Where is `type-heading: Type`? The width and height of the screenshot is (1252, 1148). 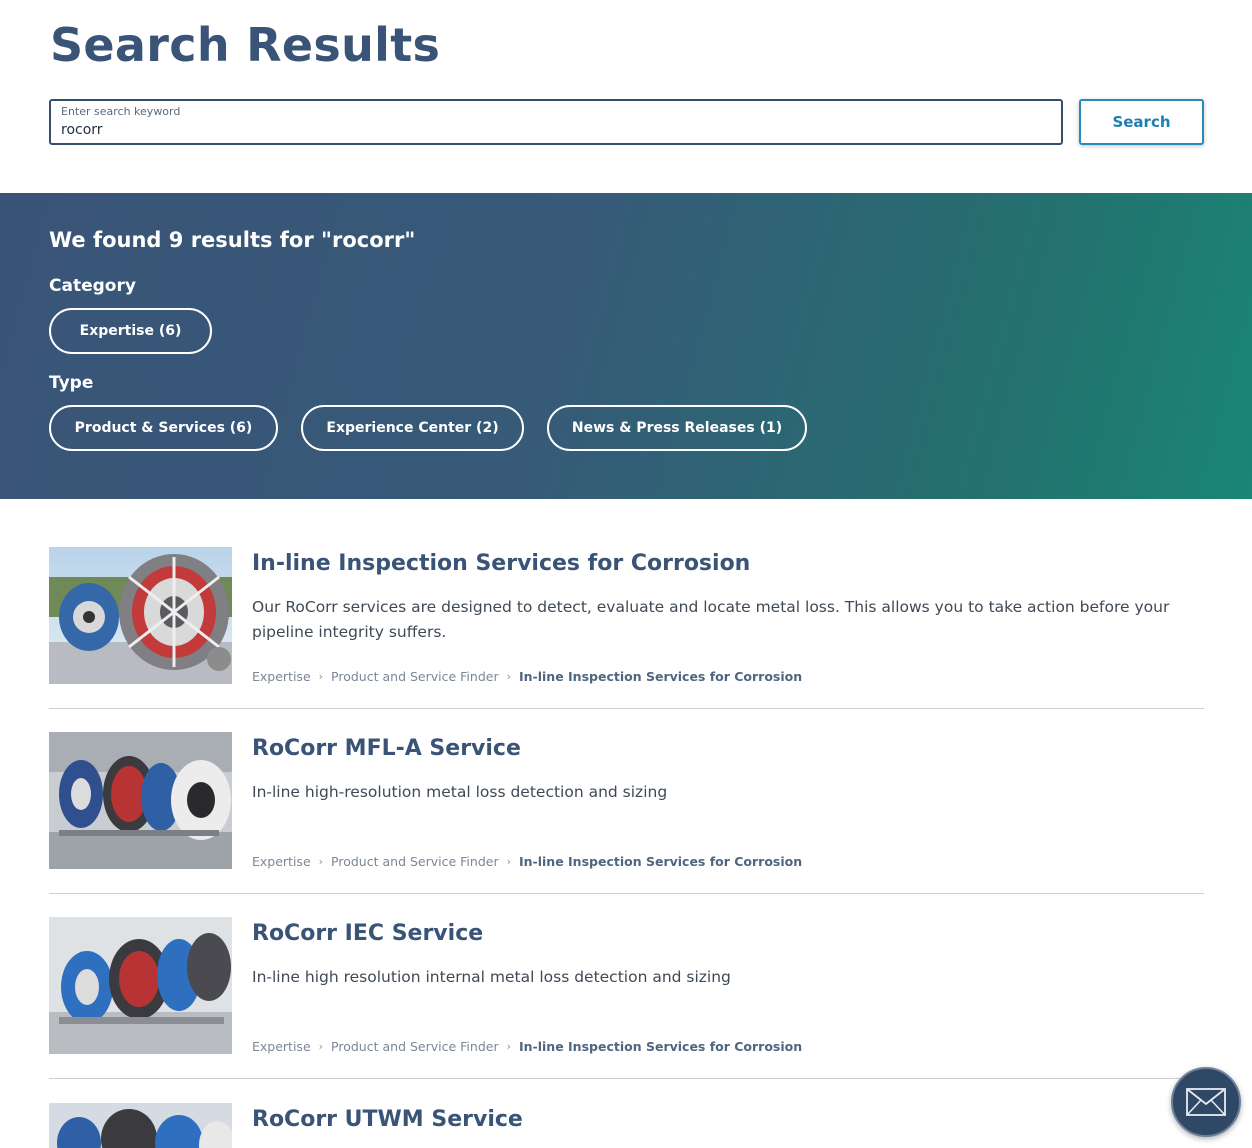
type-heading: Type is located at coordinates (71, 383).